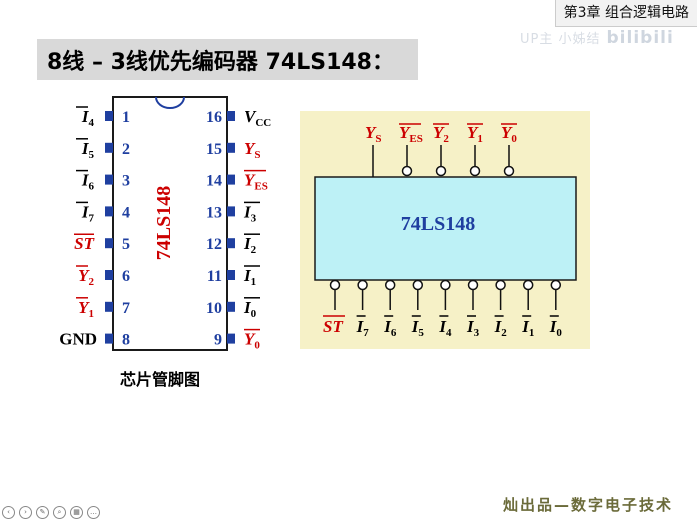  I want to click on prev-icon: ‹, so click(8, 512).